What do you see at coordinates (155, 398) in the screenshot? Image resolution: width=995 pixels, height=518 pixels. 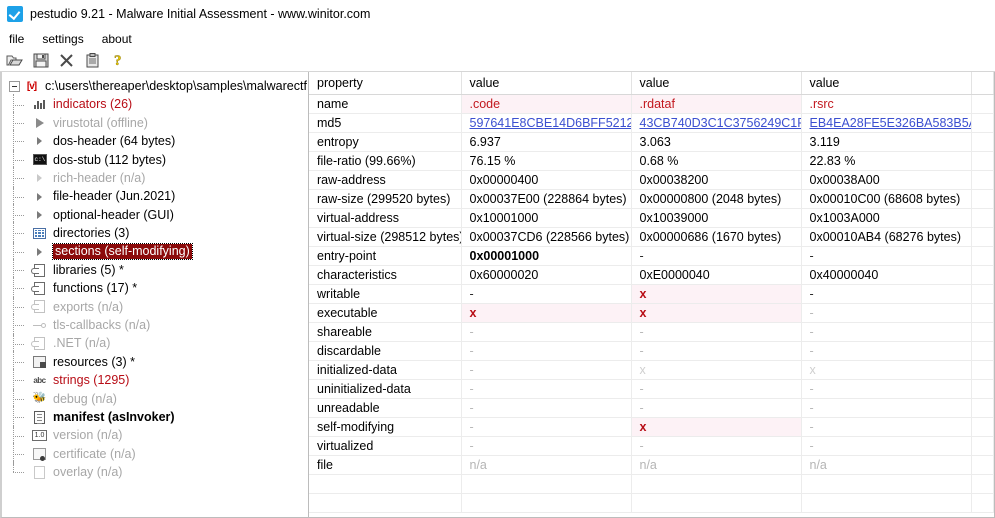 I see `sidebar-item-debug: 🐝 debug (n/a)` at bounding box center [155, 398].